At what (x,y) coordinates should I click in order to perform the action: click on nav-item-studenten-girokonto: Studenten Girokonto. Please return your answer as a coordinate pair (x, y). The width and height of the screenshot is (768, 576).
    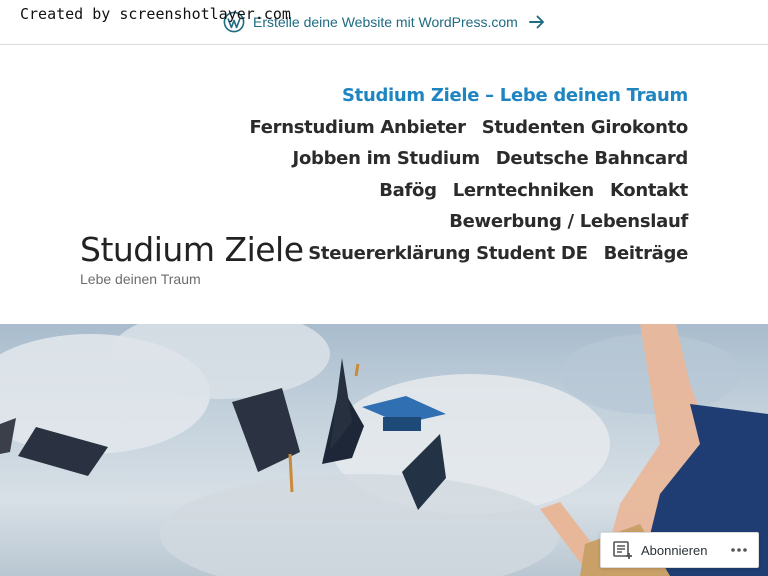
    Looking at the image, I should click on (585, 127).